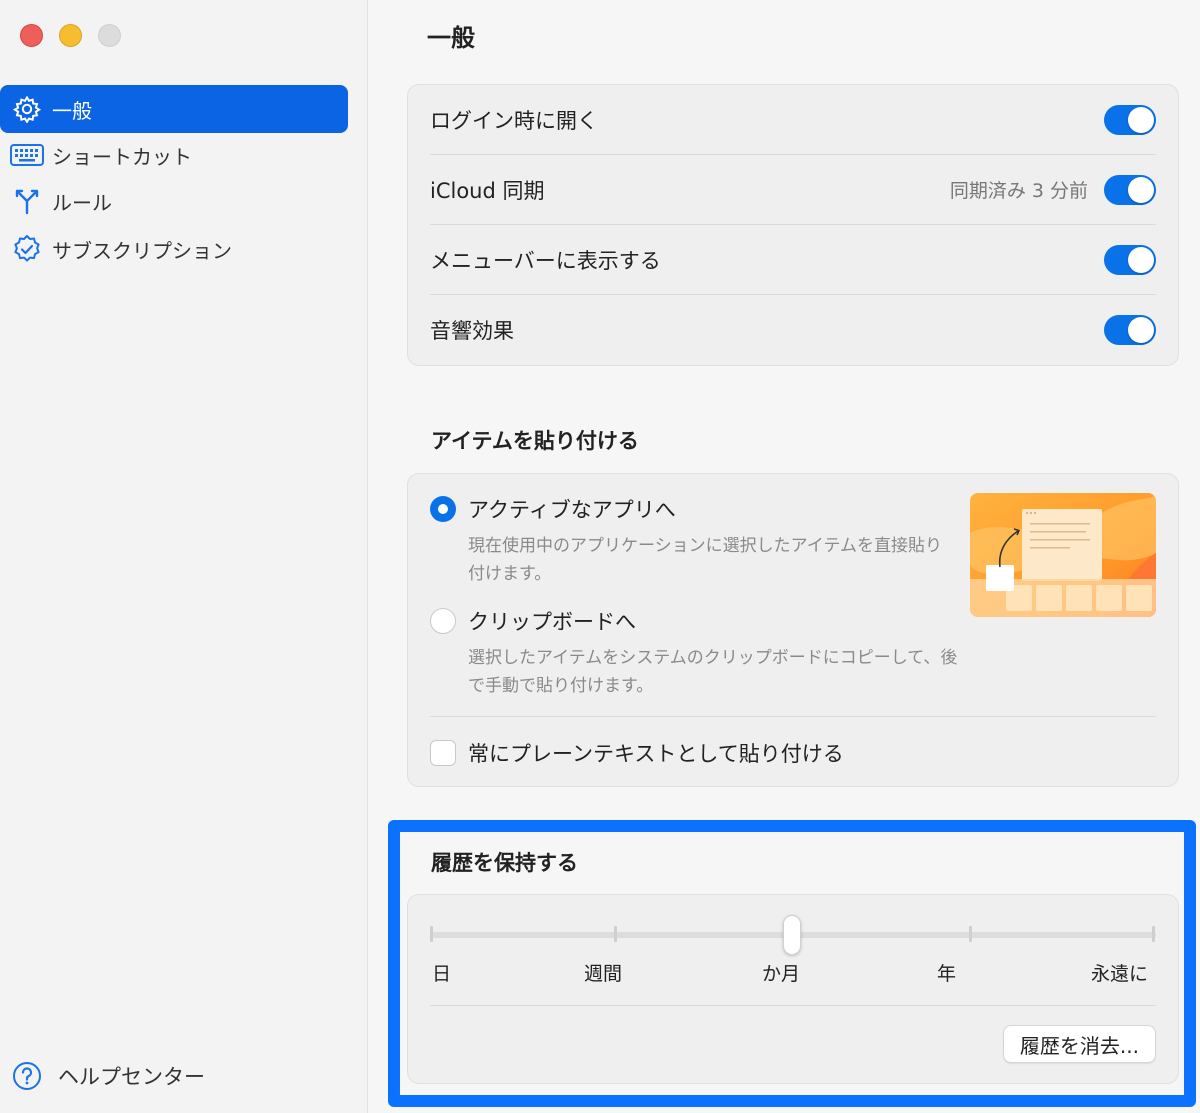 Image resolution: width=1200 pixels, height=1113 pixels. I want to click on open-at-login-row: ログイン時に開く, so click(793, 120).